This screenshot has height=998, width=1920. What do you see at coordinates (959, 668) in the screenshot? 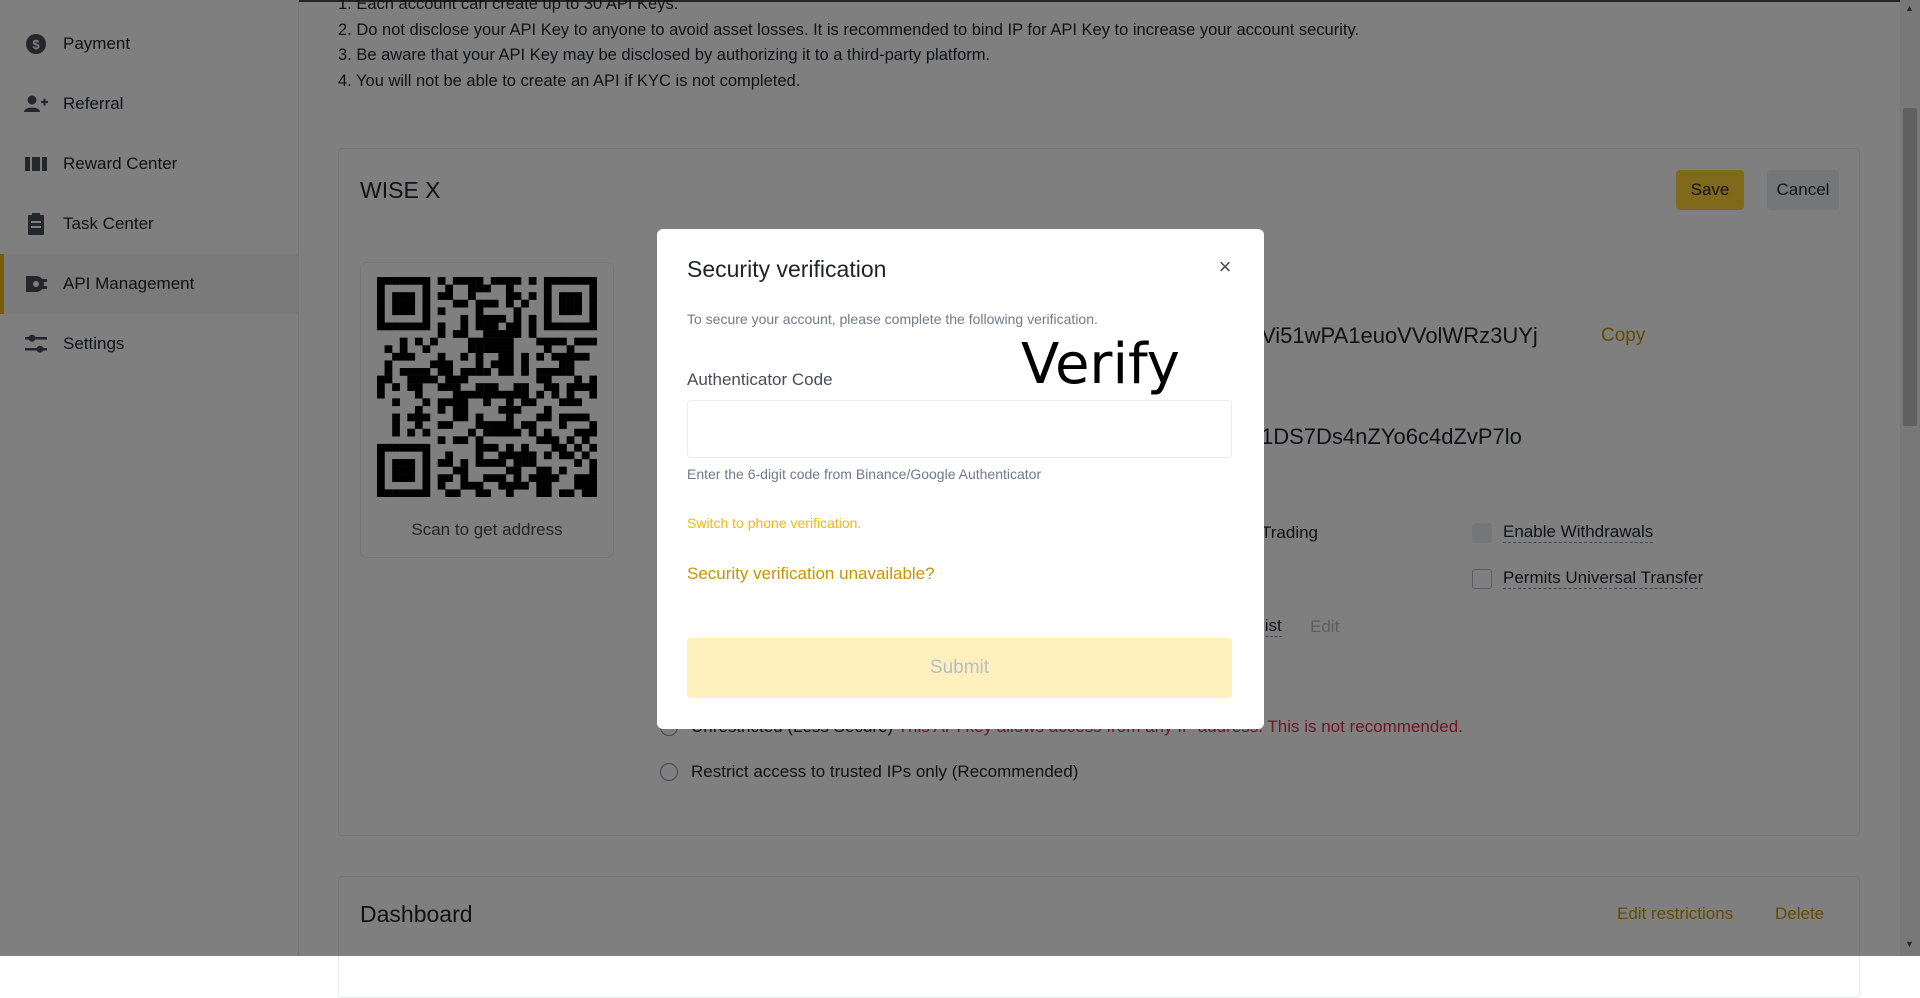
I see `submit-button: Submit` at bounding box center [959, 668].